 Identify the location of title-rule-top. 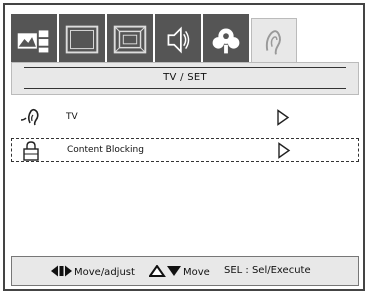
(185, 67).